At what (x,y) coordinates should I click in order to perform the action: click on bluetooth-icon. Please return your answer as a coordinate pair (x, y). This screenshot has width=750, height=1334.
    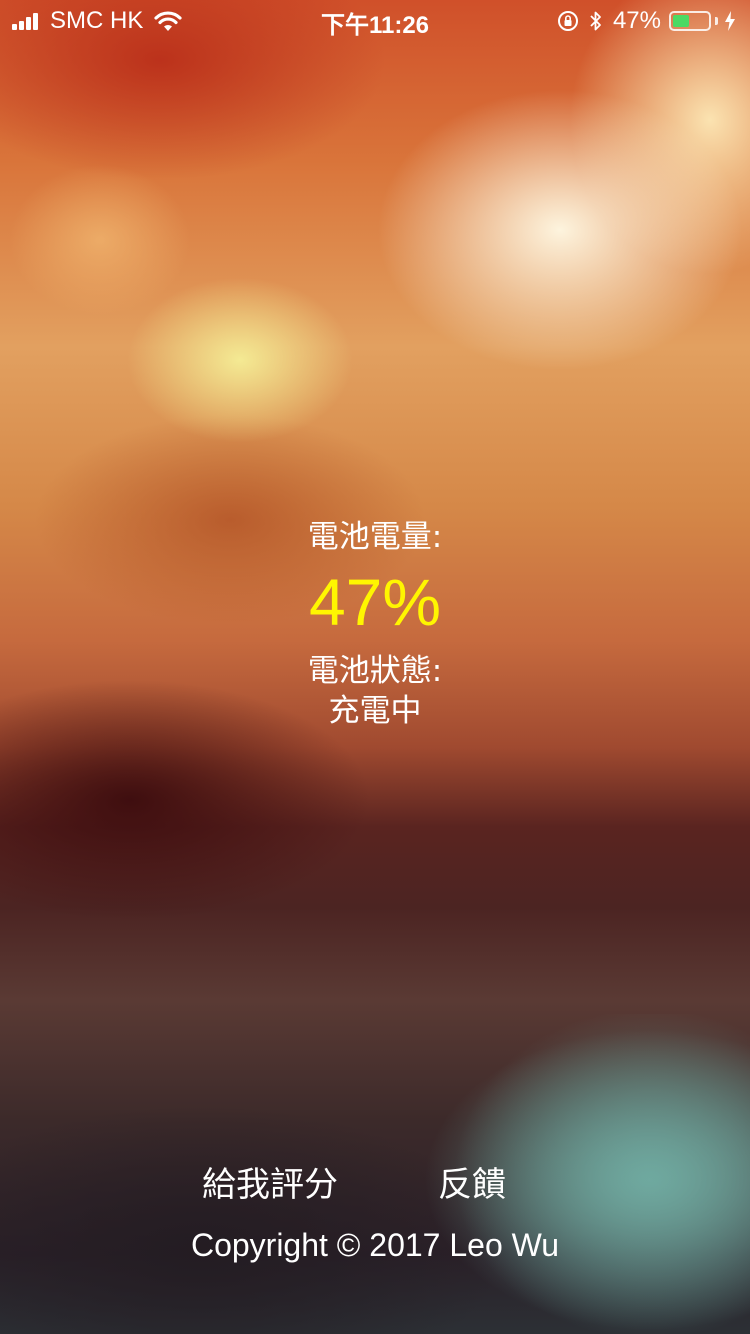
    Looking at the image, I should click on (596, 21).